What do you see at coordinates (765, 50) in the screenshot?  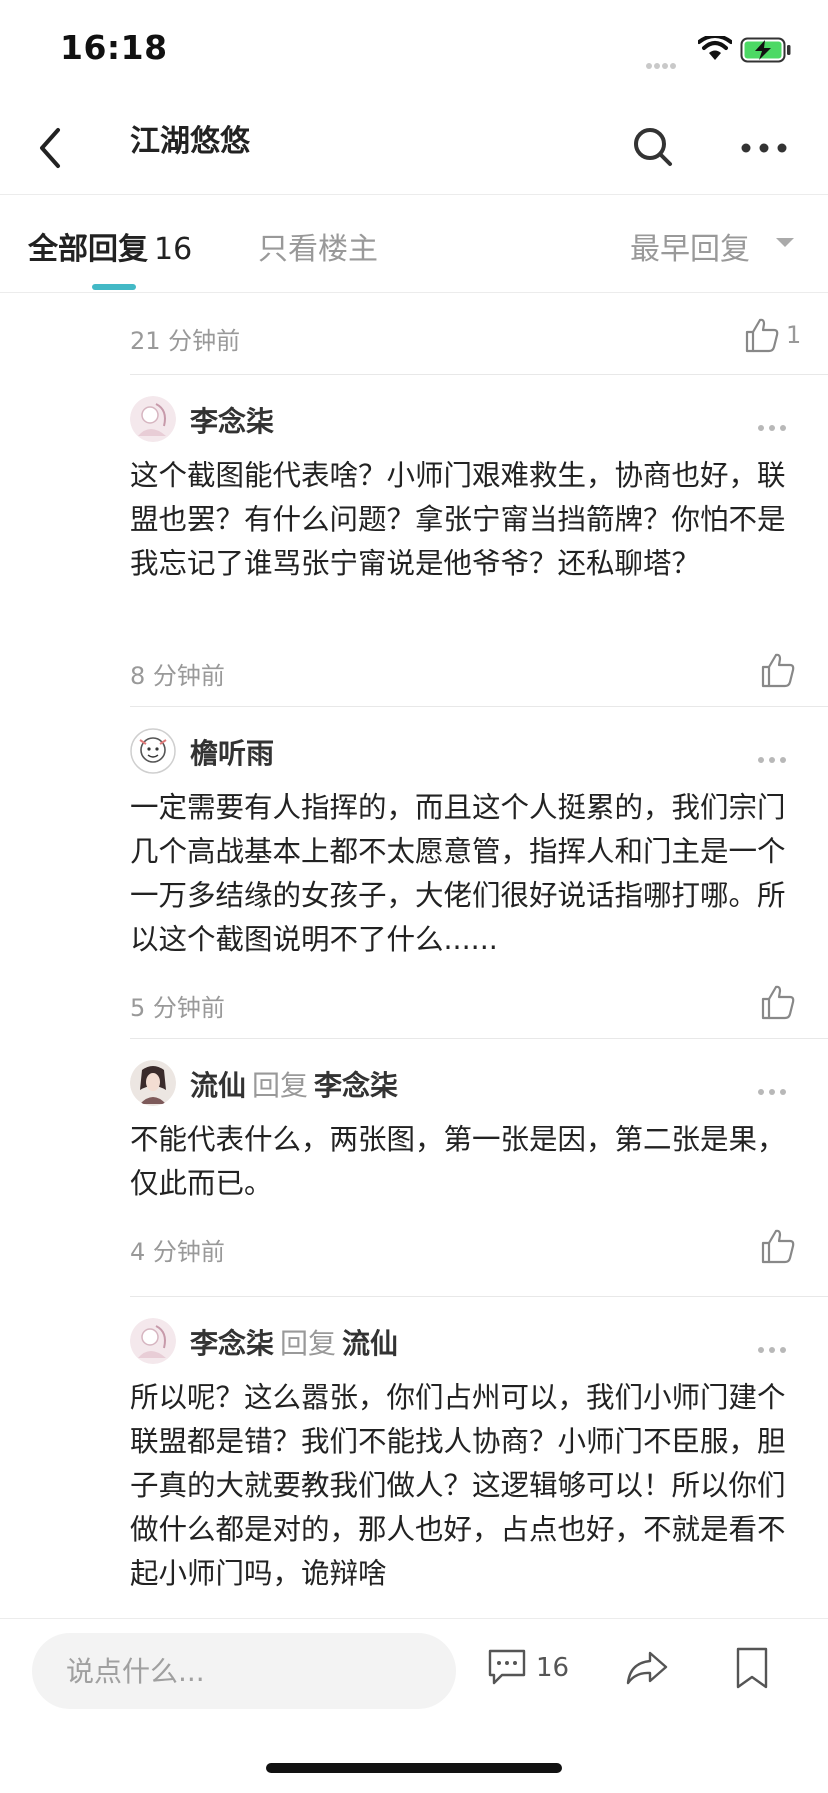 I see `battery-charging-icon` at bounding box center [765, 50].